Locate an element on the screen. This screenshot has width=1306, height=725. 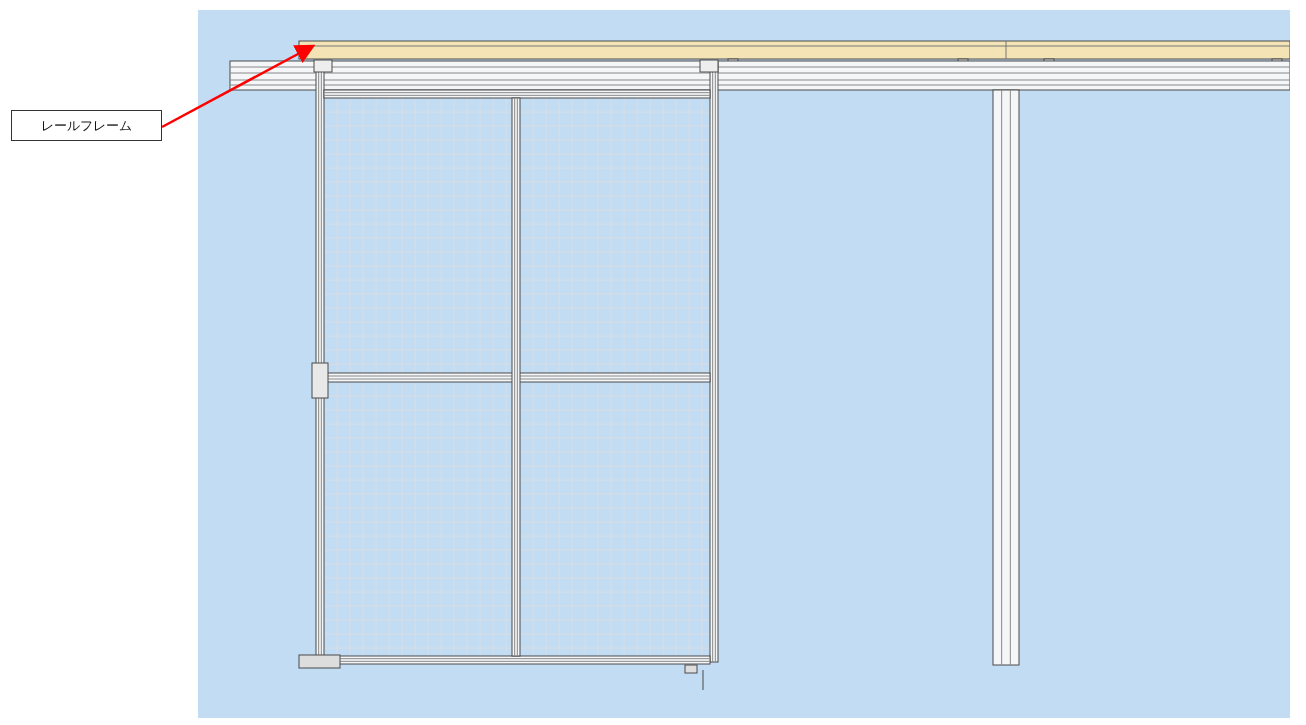
callout-label: レールフレーム is located at coordinates (86, 125).